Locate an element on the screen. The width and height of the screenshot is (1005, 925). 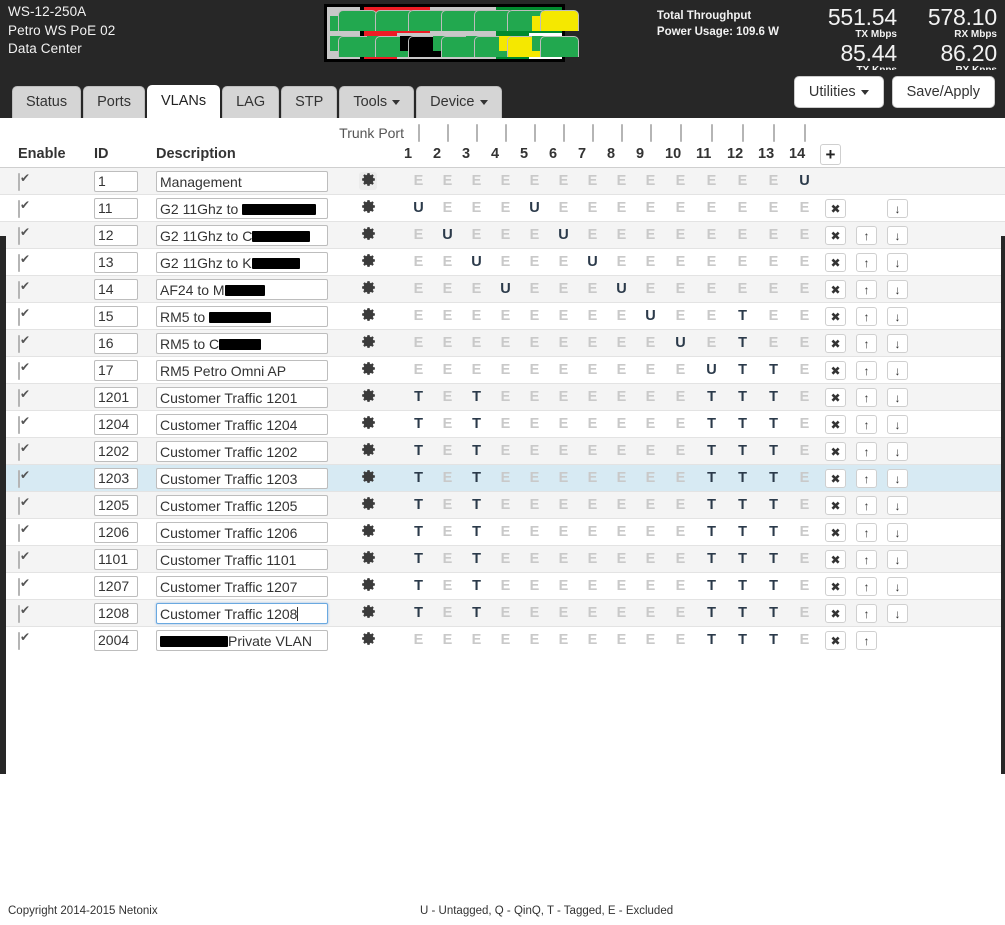
vlan-description-cell: Customer Traffic 1204 is located at coordinates (244, 424).